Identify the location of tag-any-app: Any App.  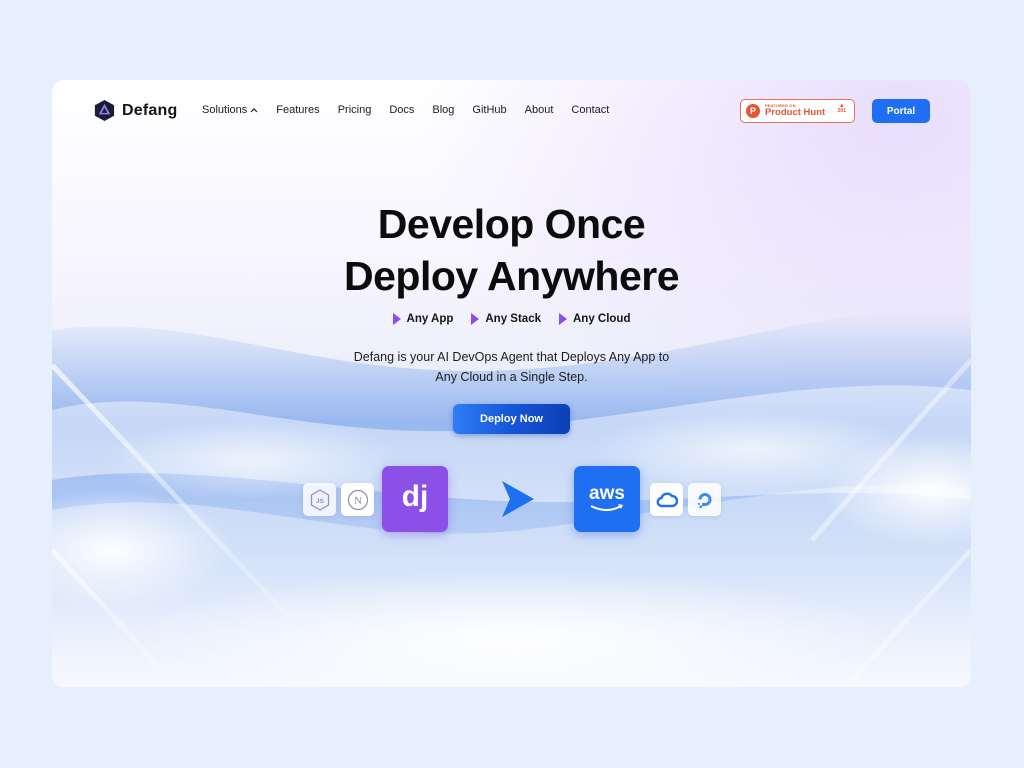
(423, 319).